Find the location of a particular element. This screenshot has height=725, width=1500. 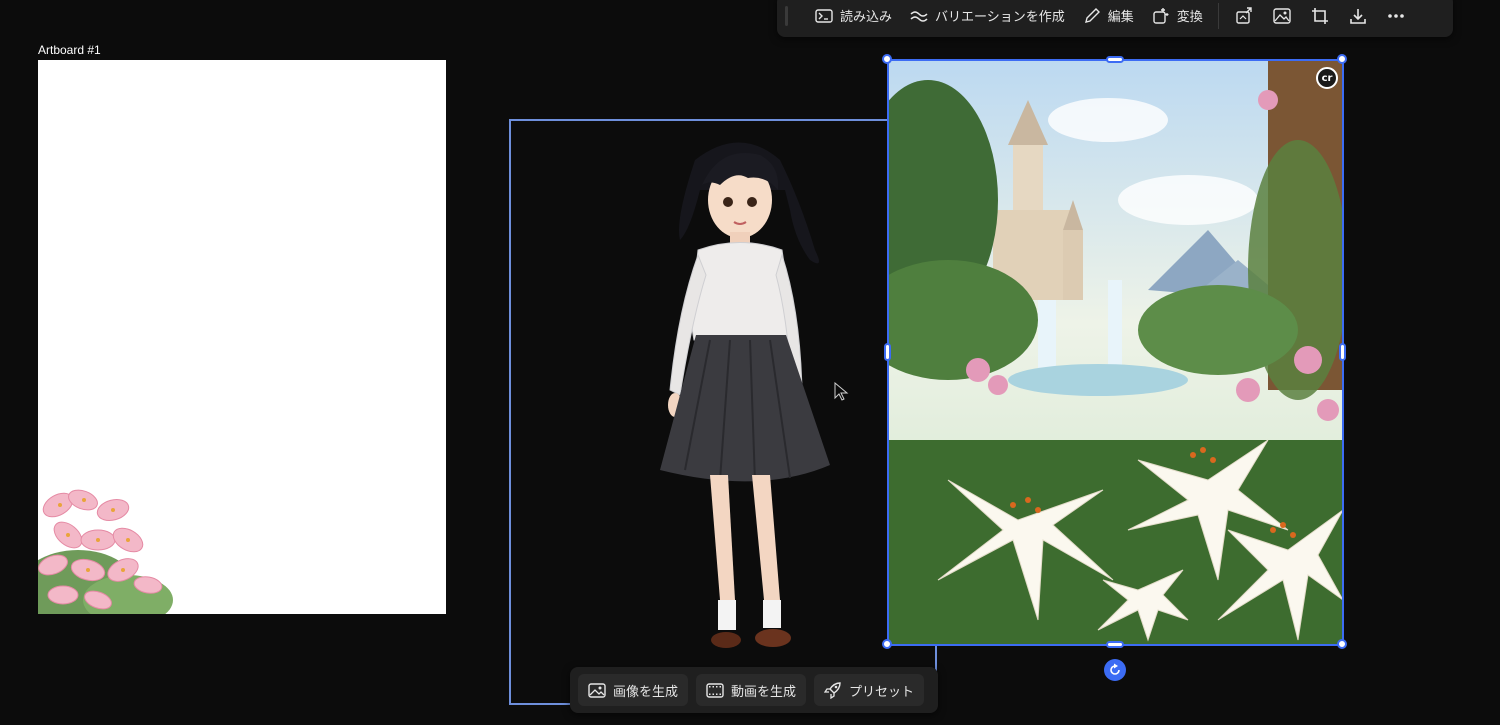

mouse-cursor-icon is located at coordinates (841, 391).